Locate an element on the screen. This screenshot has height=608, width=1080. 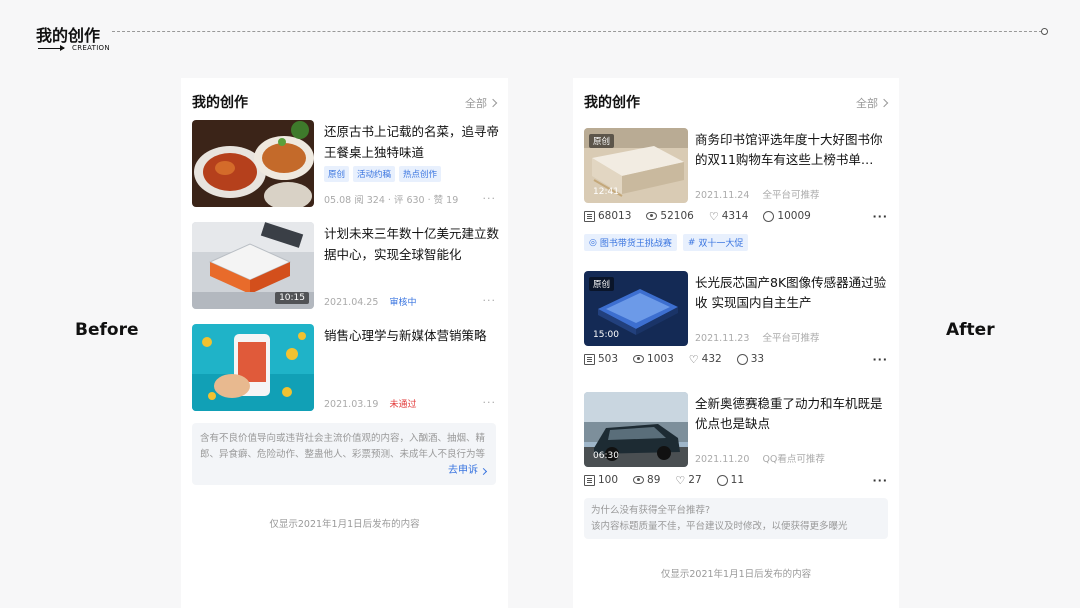
tag-list: 原创 活动约稿 热点创作 is located at coordinates (383, 174).